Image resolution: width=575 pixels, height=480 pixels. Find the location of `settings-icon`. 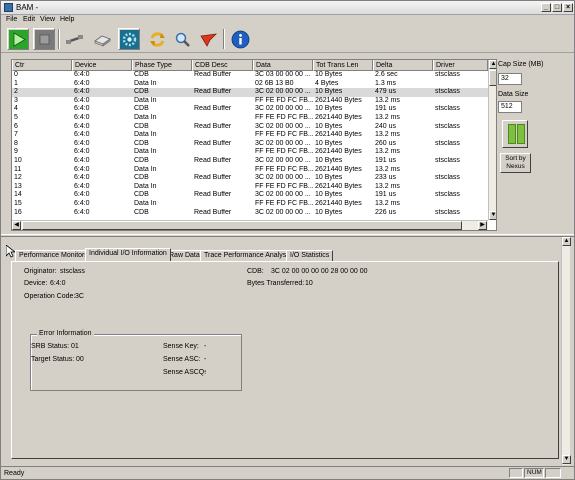

settings-icon is located at coordinates (129, 39).